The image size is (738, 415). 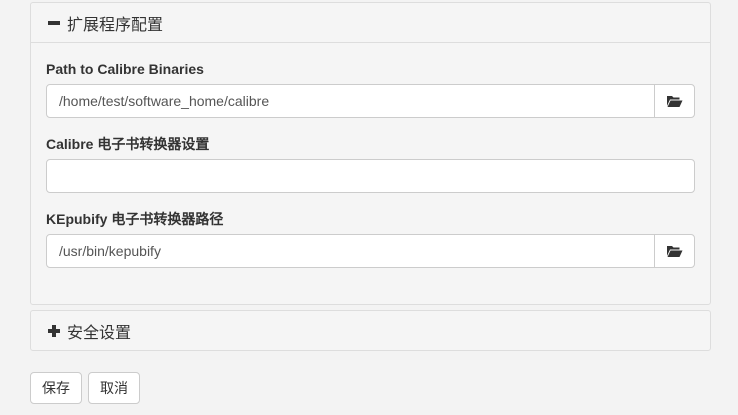 I want to click on security-settings-title: 安全设置, so click(x=99, y=333).